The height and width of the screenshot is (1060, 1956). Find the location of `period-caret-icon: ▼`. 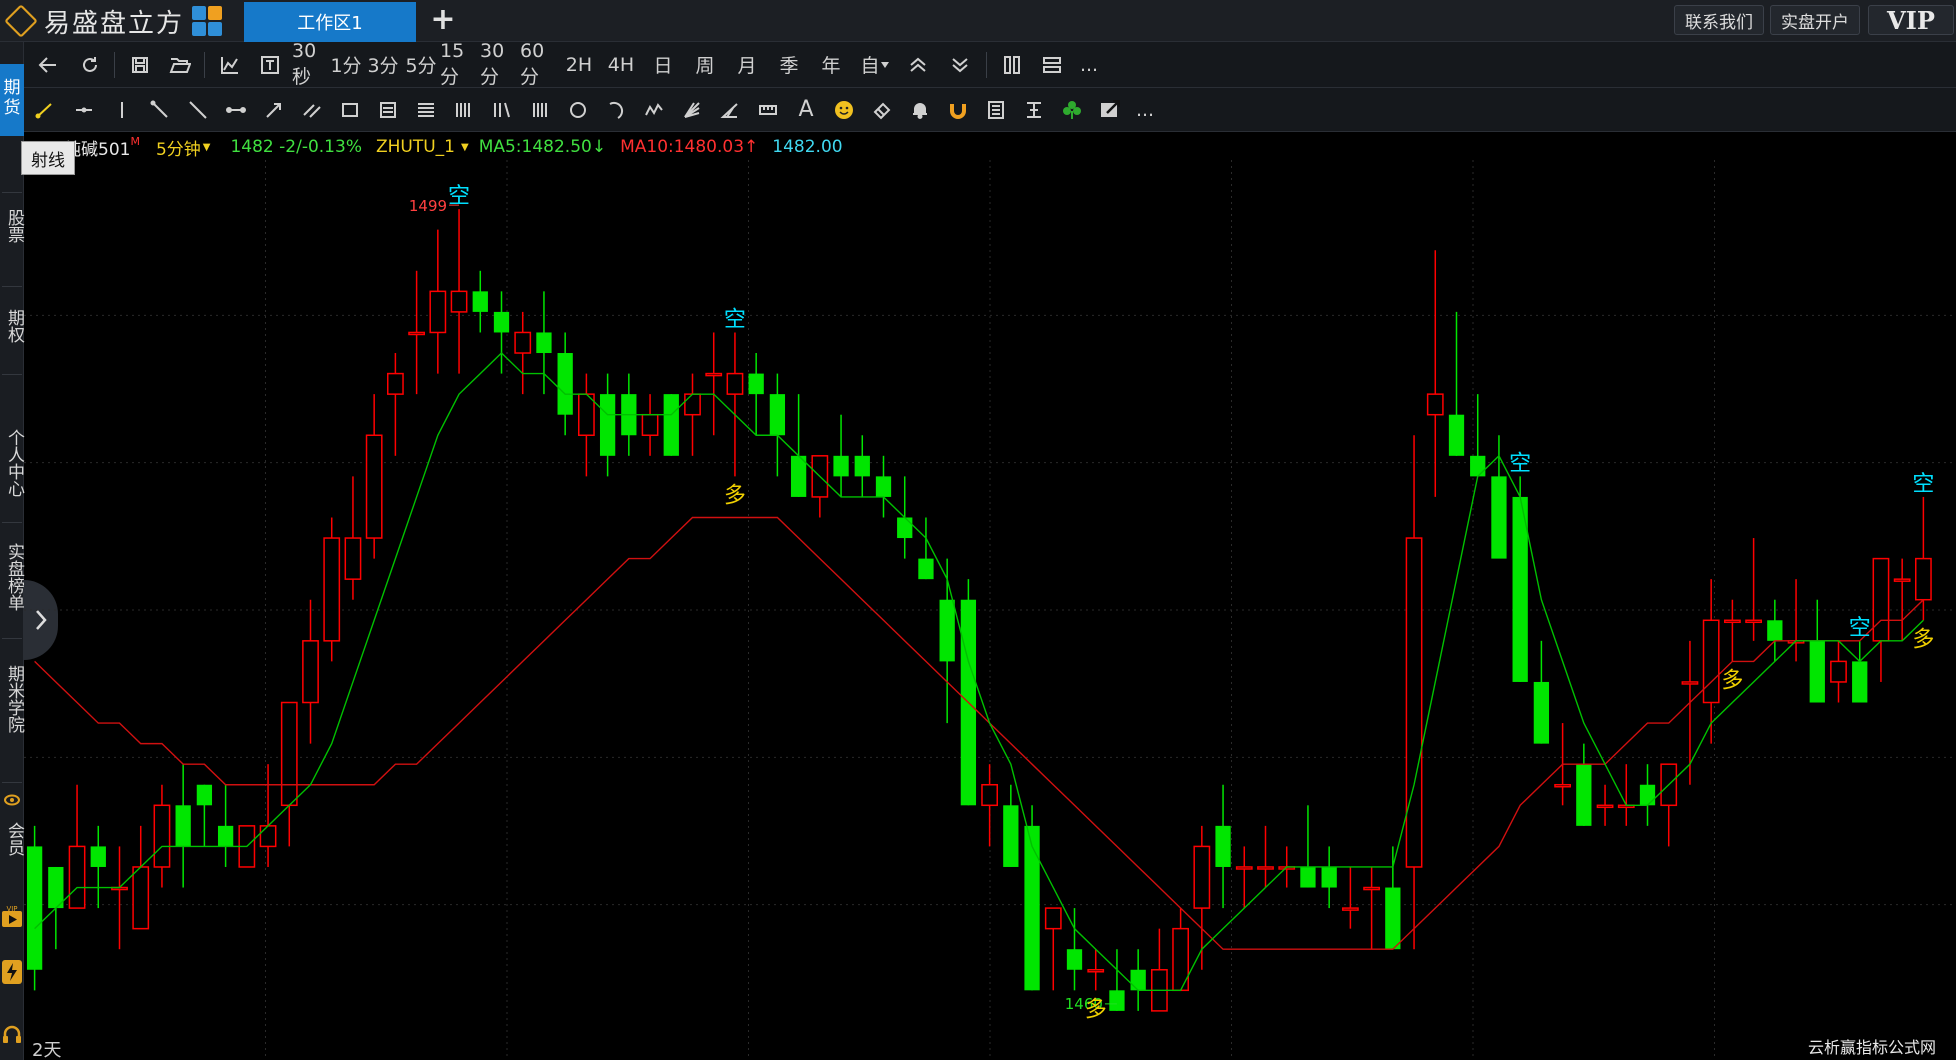

period-caret-icon: ▼ is located at coordinates (207, 147).